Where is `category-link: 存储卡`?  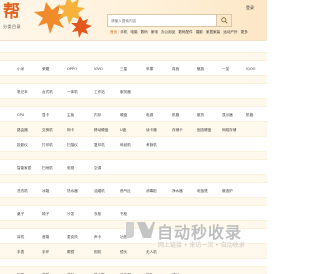 category-link: 存储卡 is located at coordinates (177, 130).